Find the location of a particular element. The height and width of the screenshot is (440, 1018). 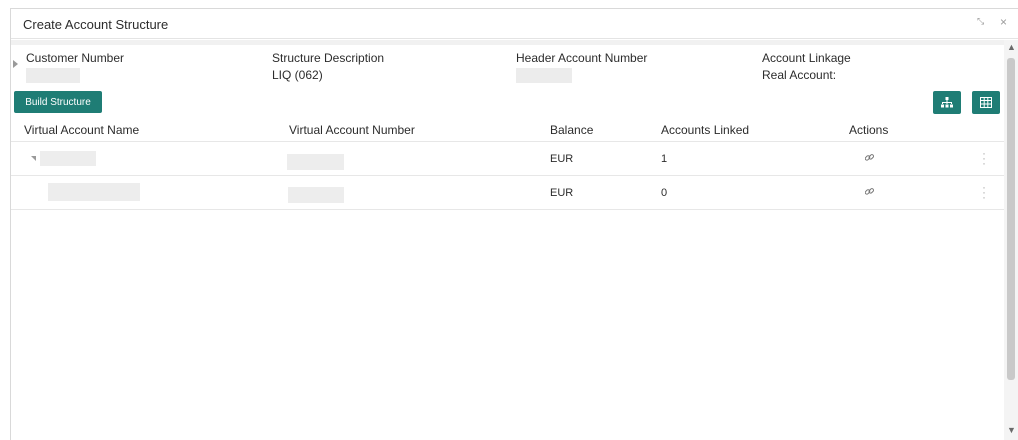

collapse-row-icon is located at coordinates (33, 158).